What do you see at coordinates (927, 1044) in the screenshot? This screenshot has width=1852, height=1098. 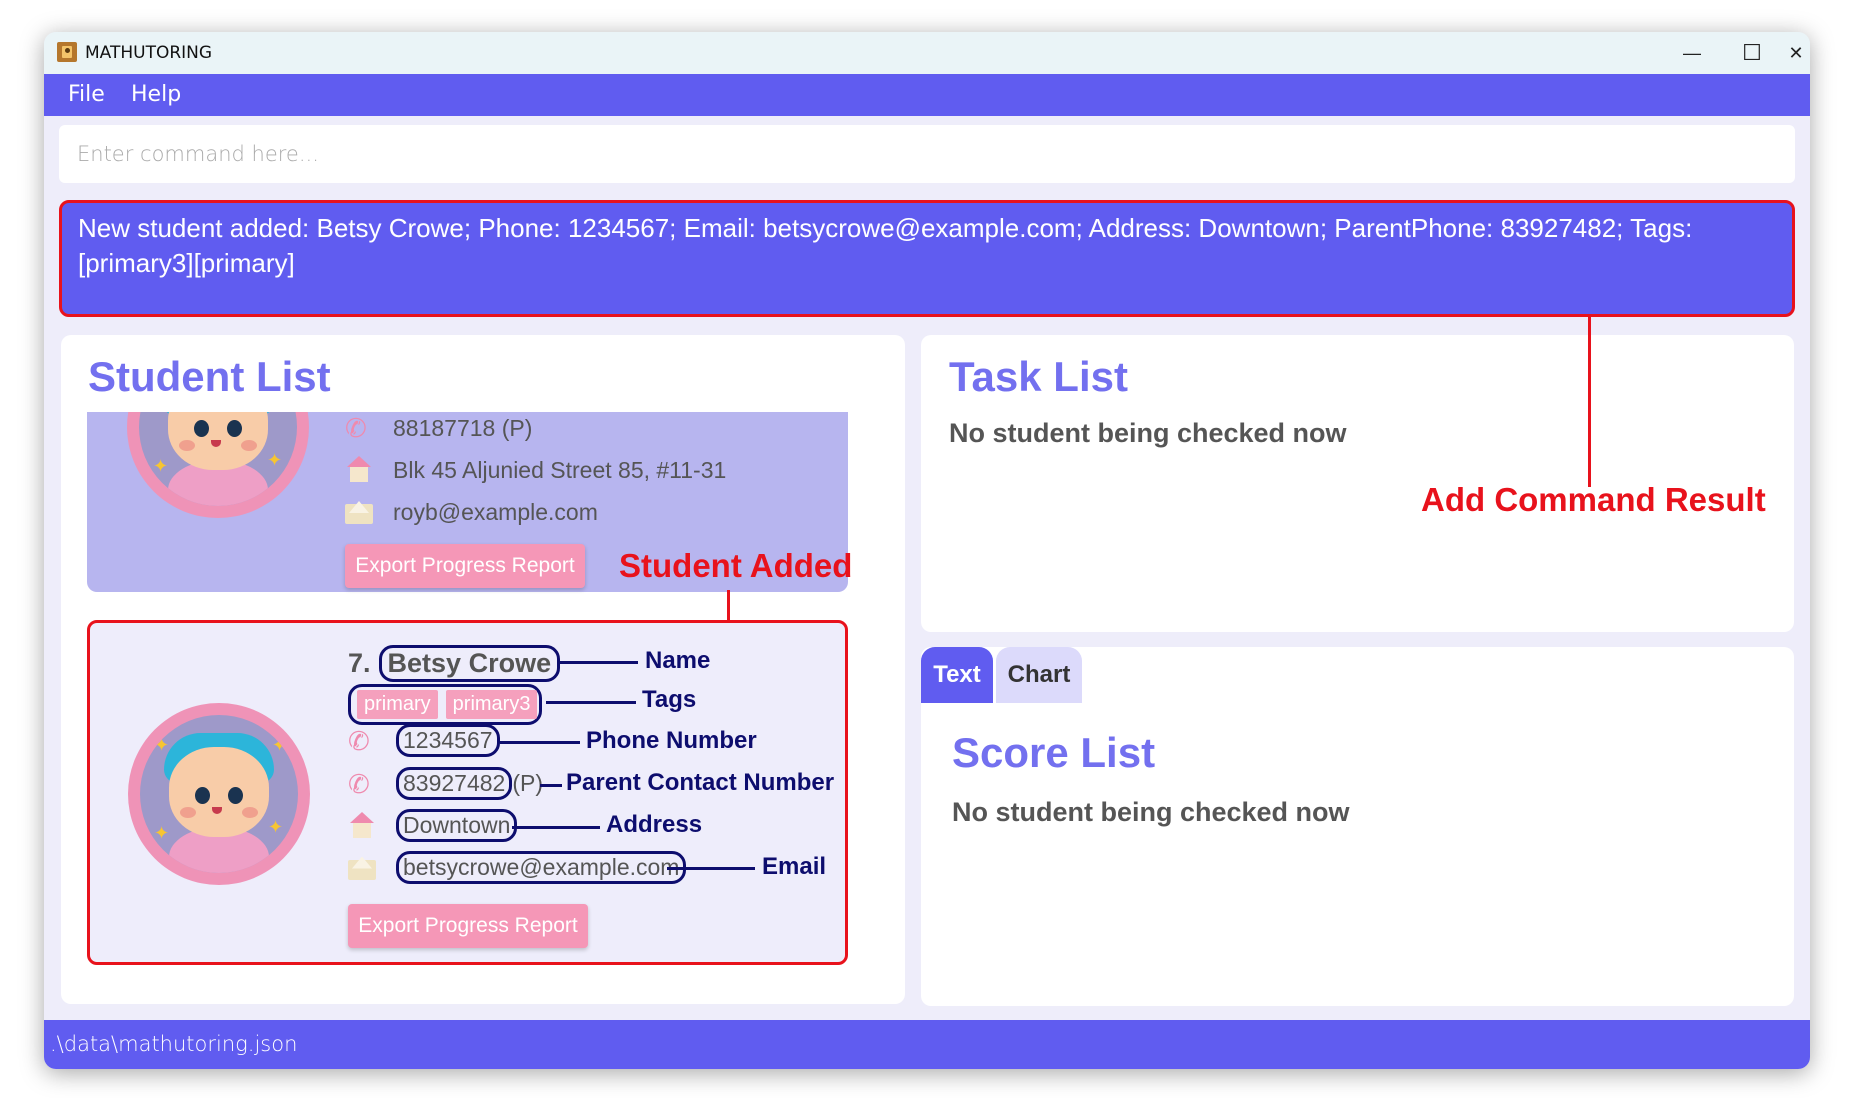 I see `status-bar: .\data\mathutoring.json` at bounding box center [927, 1044].